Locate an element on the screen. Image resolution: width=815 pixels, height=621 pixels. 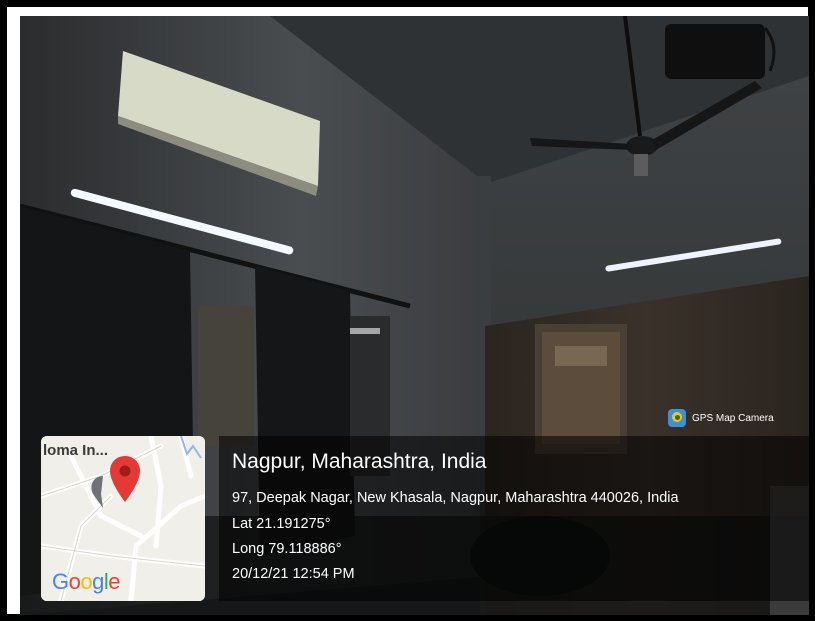
app-badge-label: GPS Map Camera is located at coordinates (733, 418).